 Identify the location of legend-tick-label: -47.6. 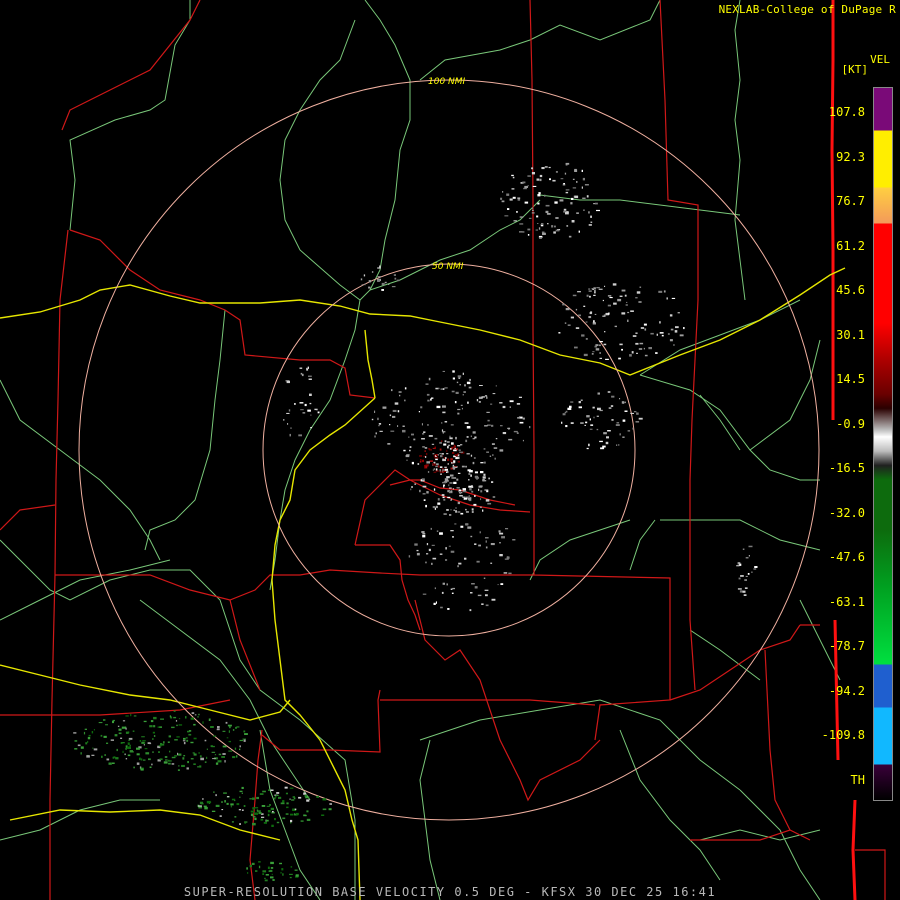
(846, 557).